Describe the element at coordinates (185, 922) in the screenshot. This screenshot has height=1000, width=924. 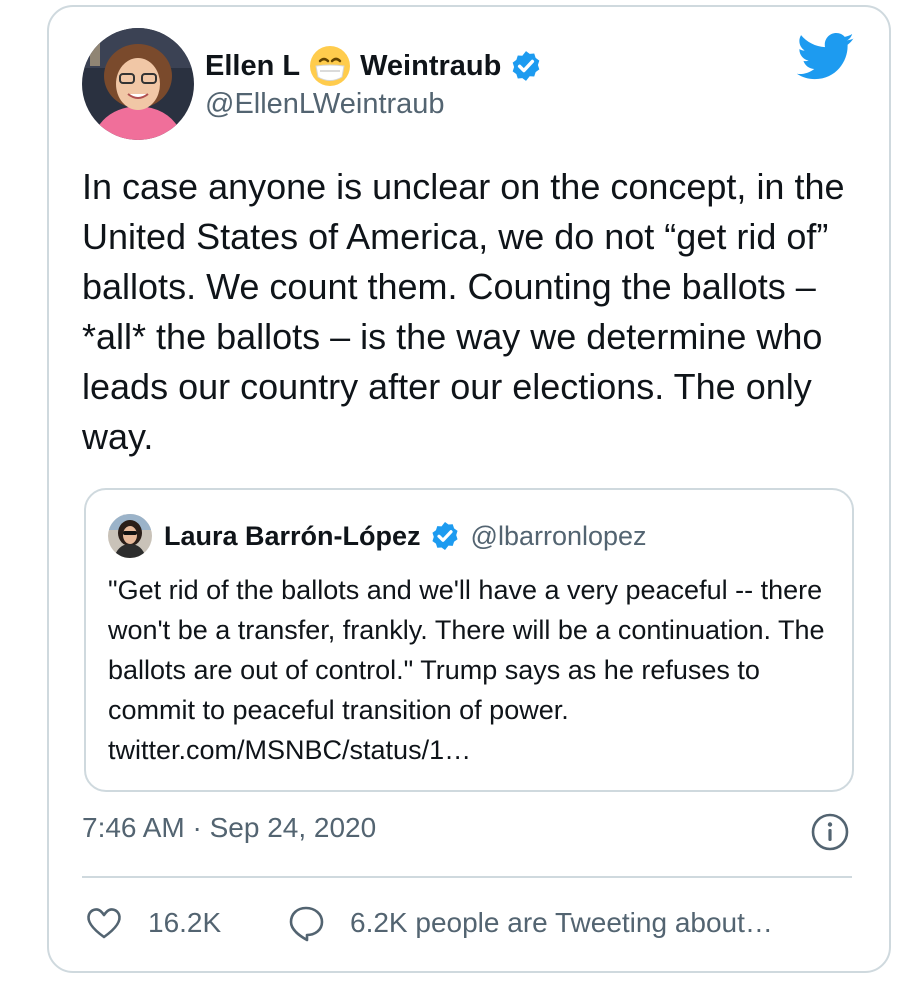
I see `like-count: 16.2K` at that location.